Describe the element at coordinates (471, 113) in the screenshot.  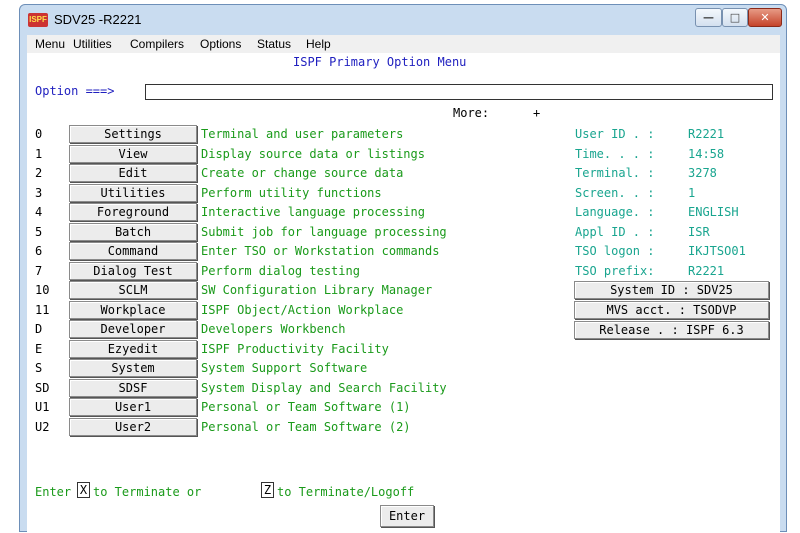
I see `more-label: More:` at that location.